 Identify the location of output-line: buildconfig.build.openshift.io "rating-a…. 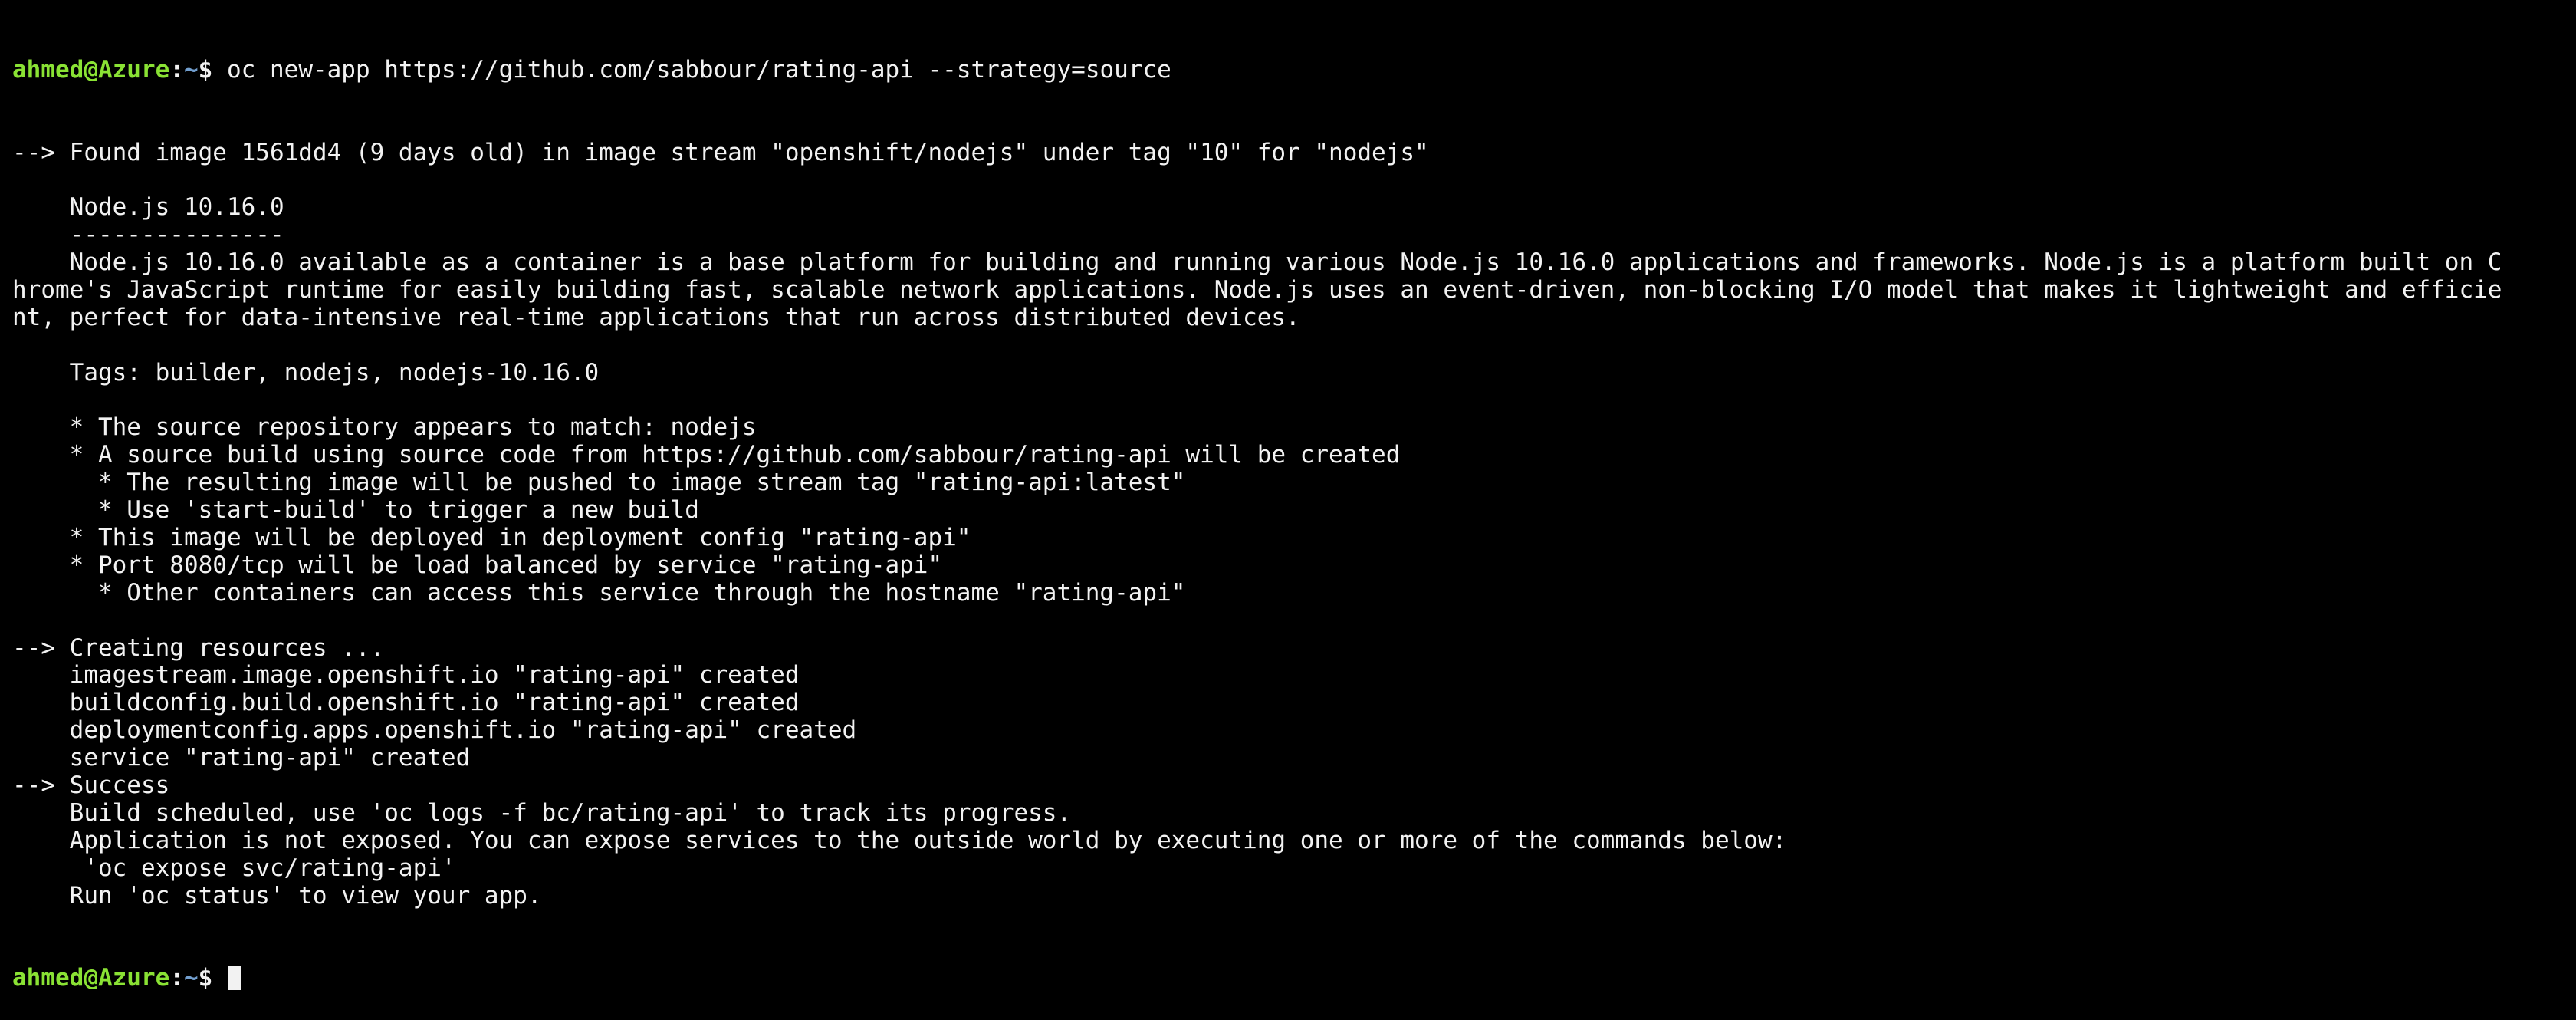
(406, 703).